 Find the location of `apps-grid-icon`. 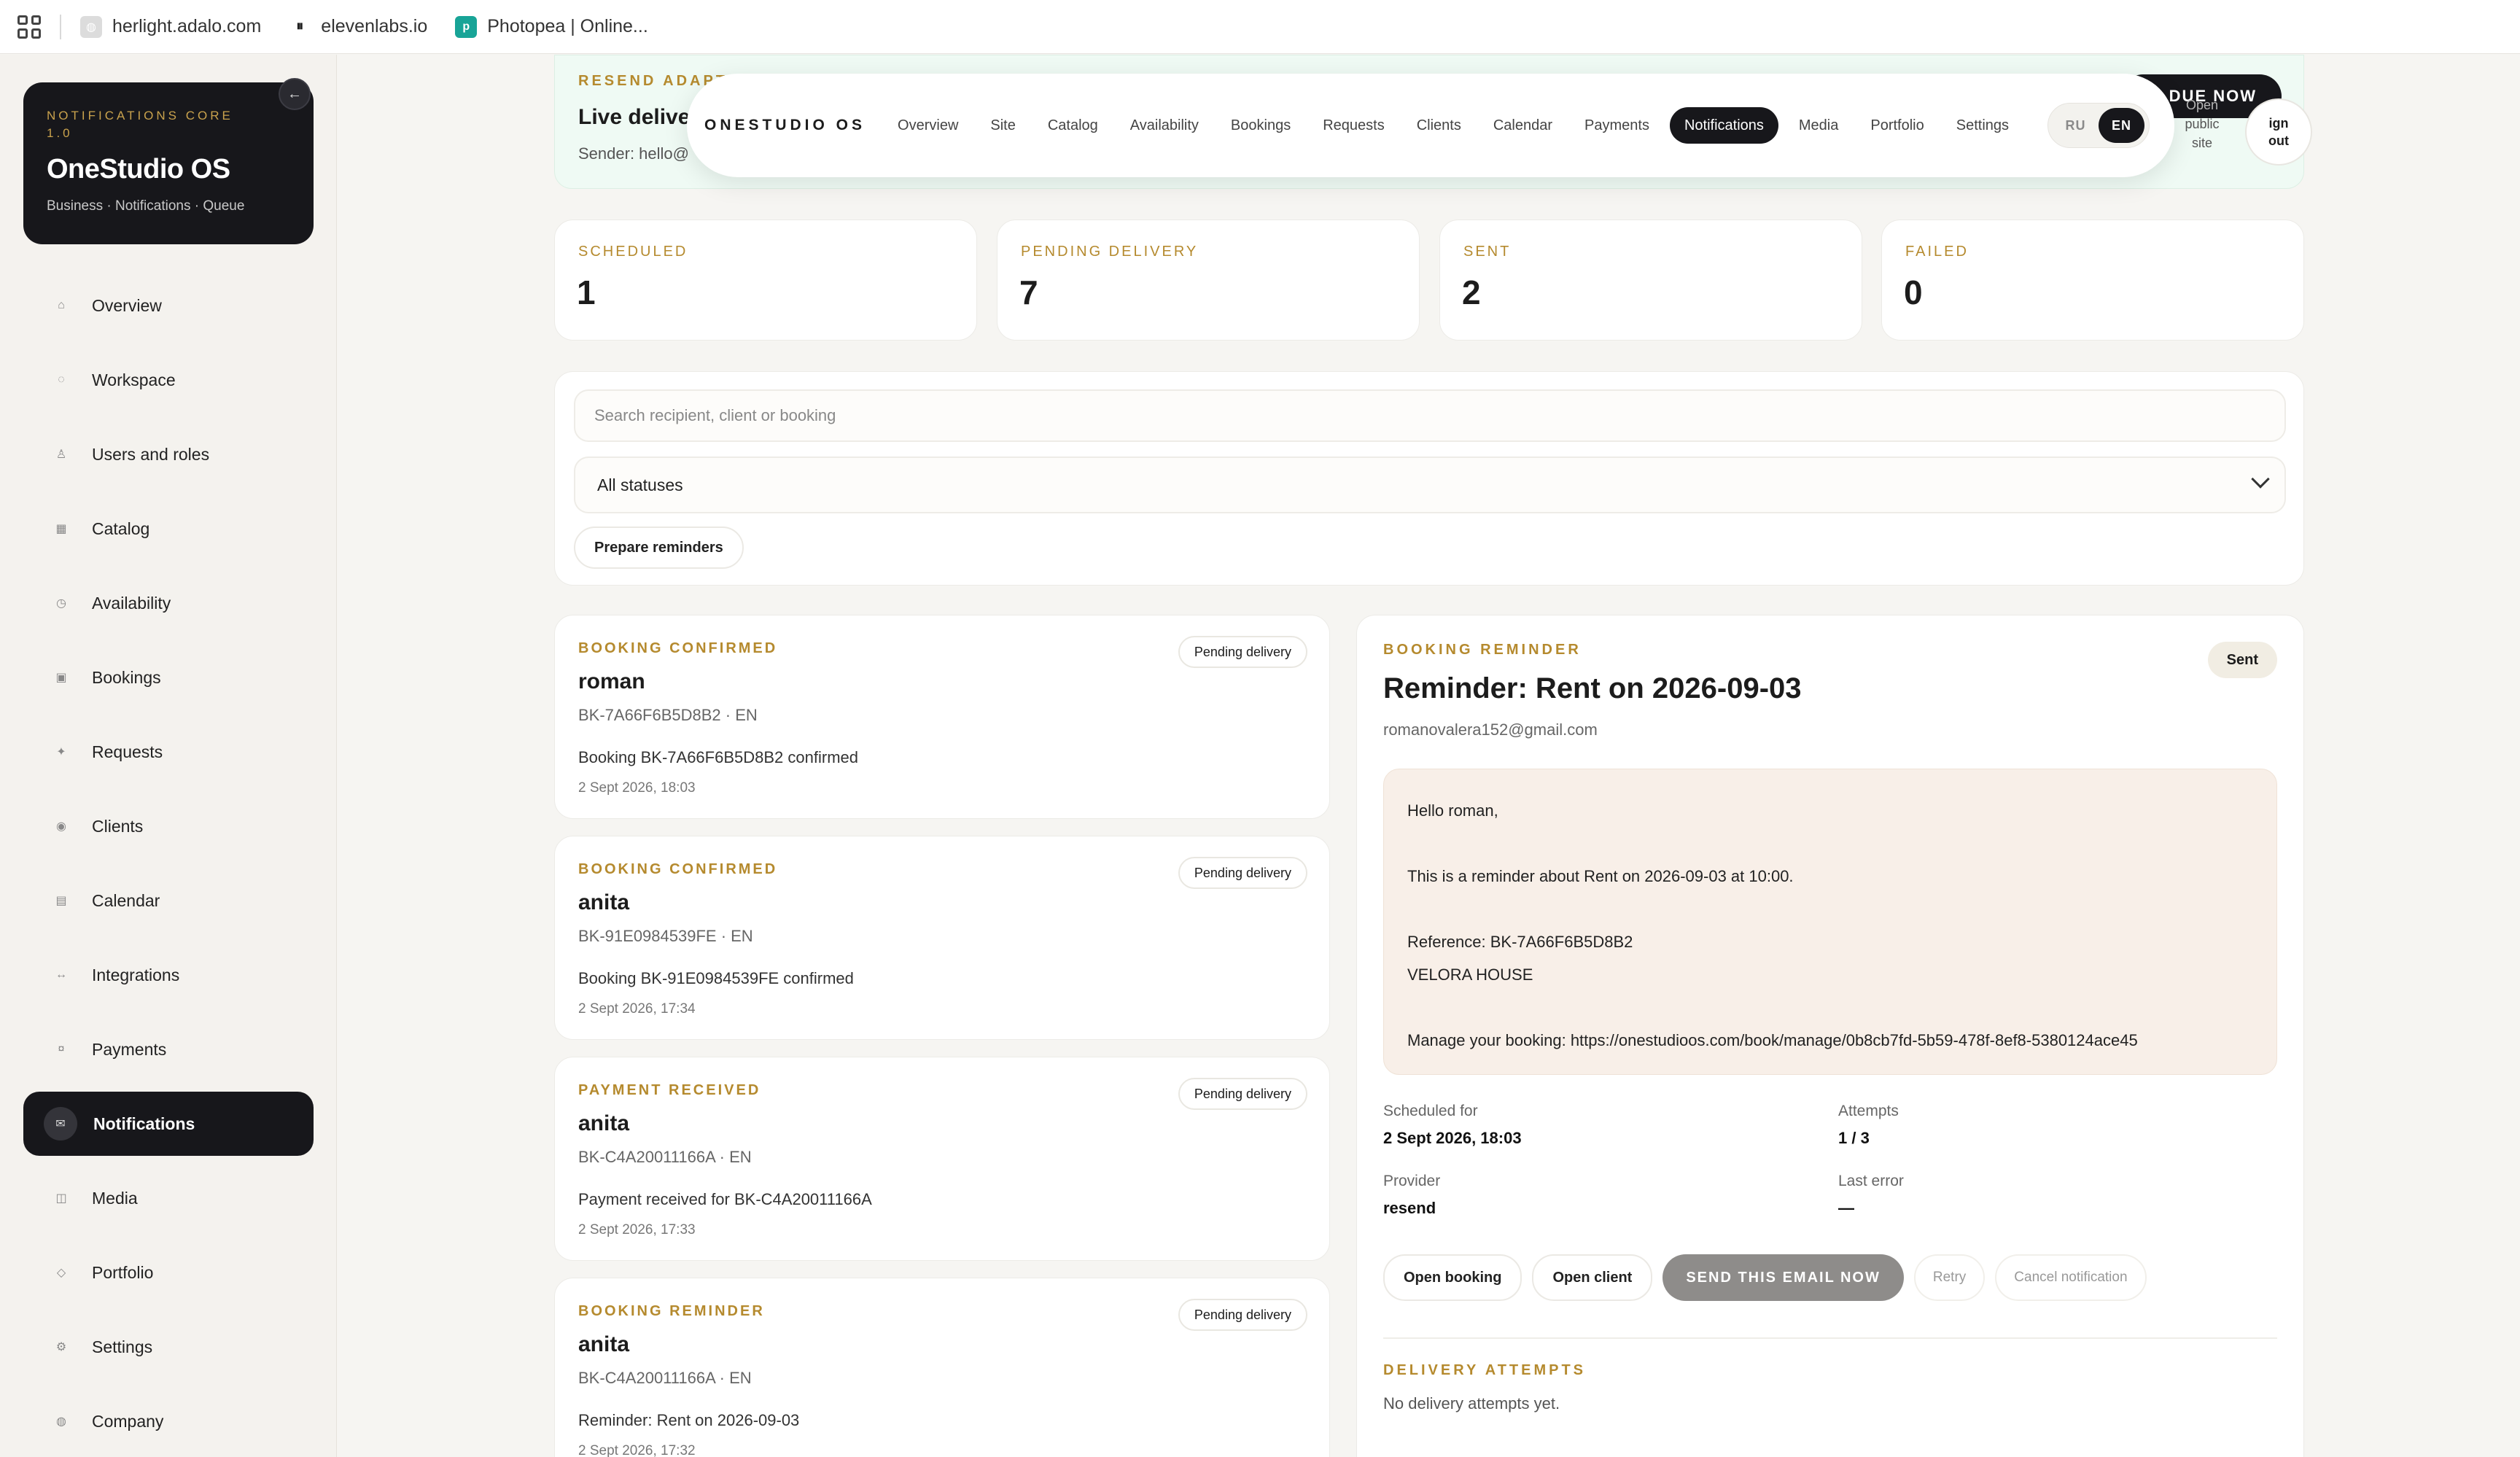

apps-grid-icon is located at coordinates (29, 27).